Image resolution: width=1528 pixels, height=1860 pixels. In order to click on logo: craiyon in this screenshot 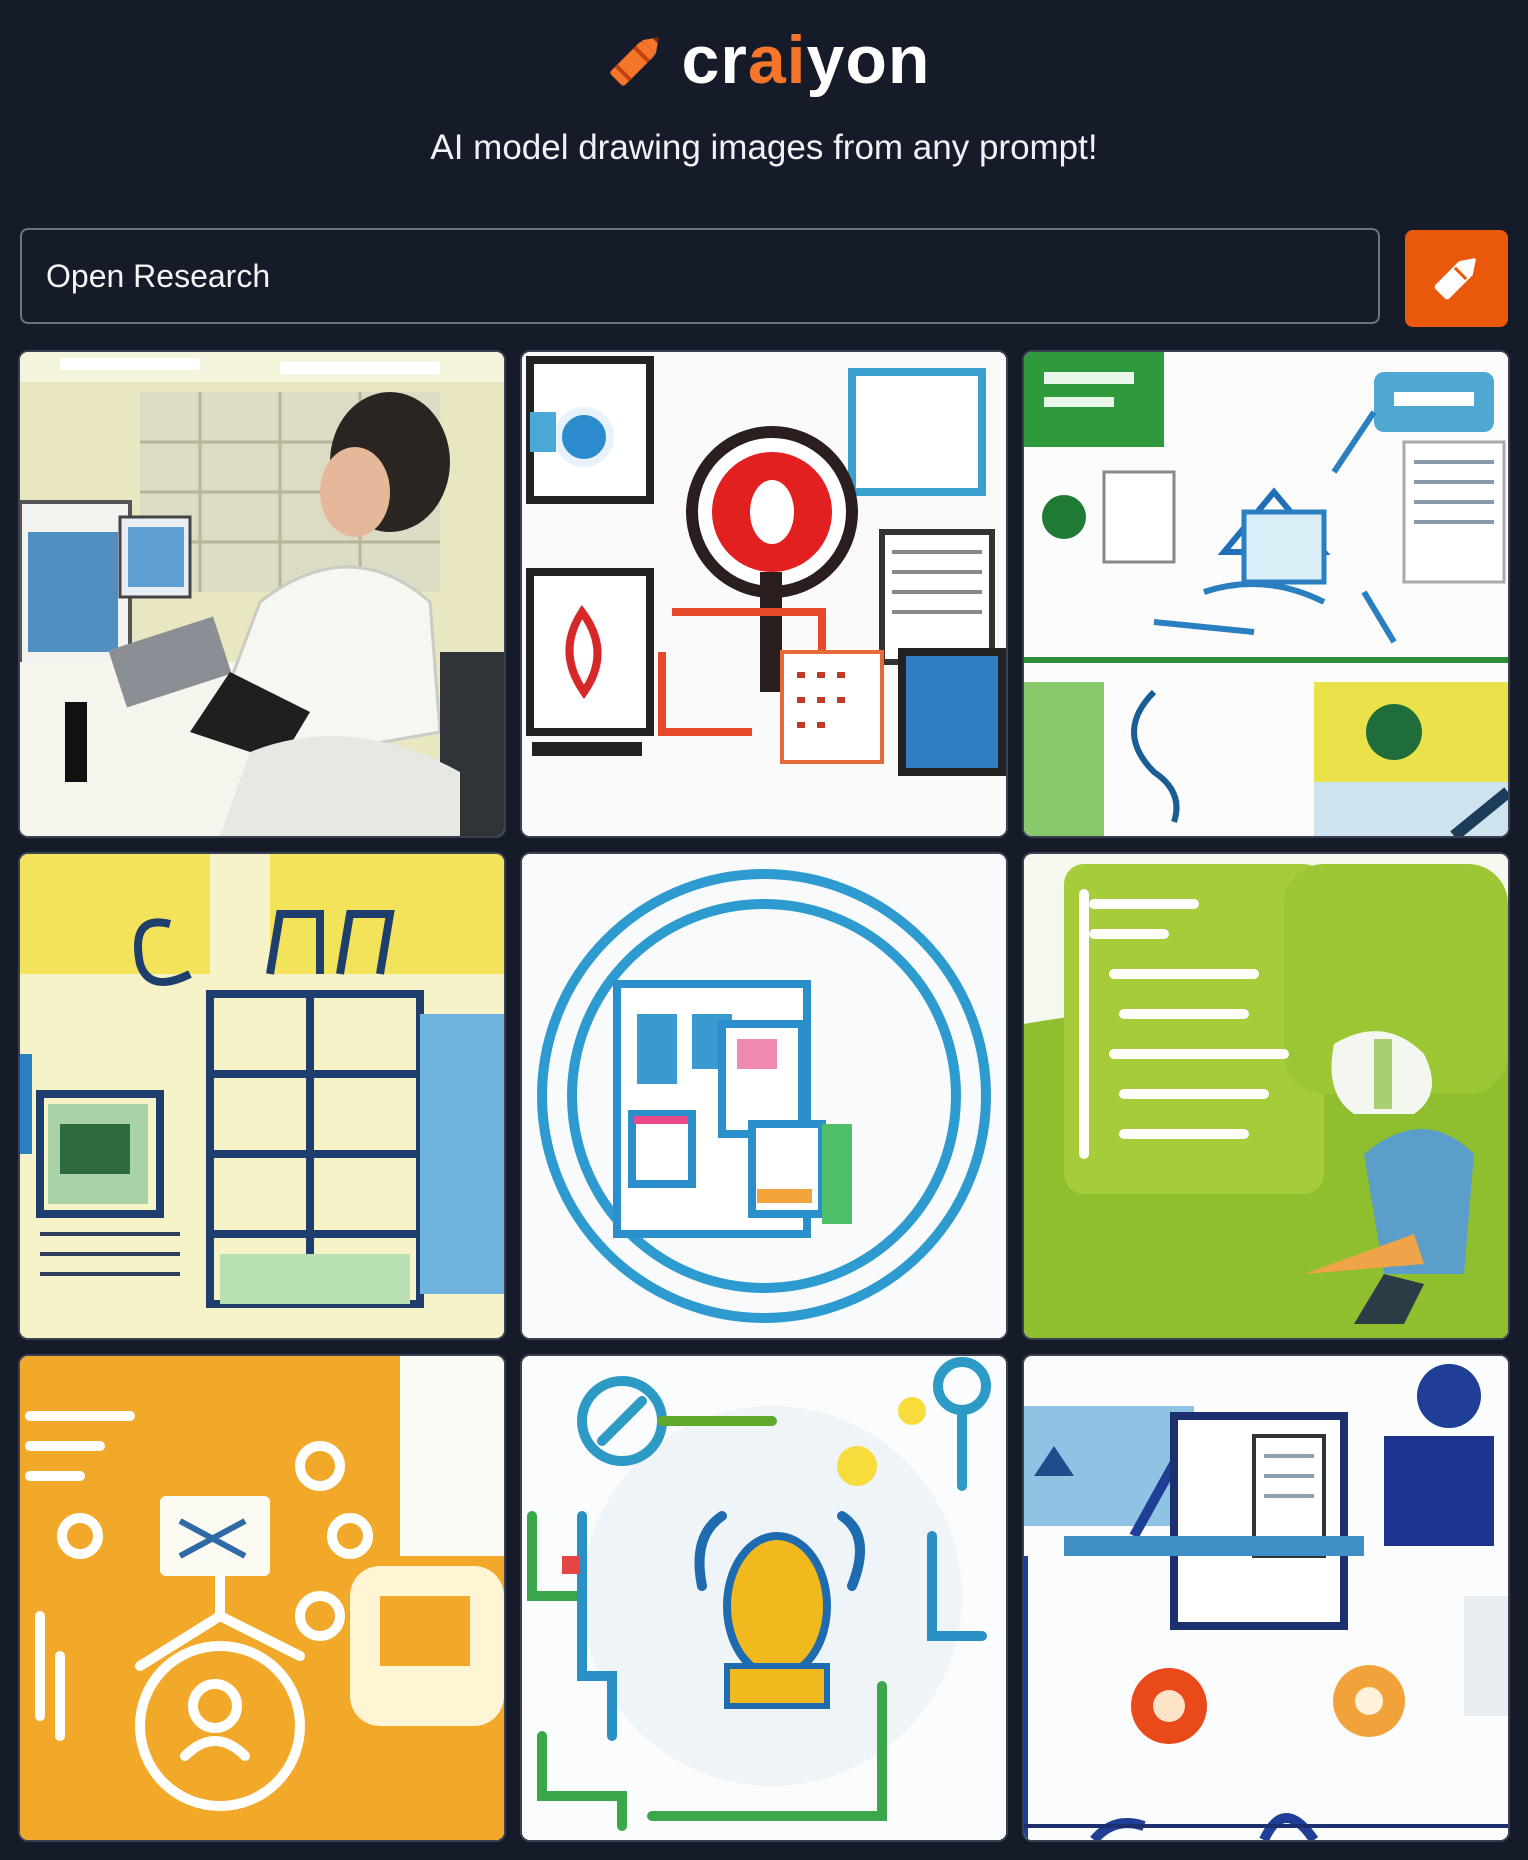, I will do `click(764, 67)`.